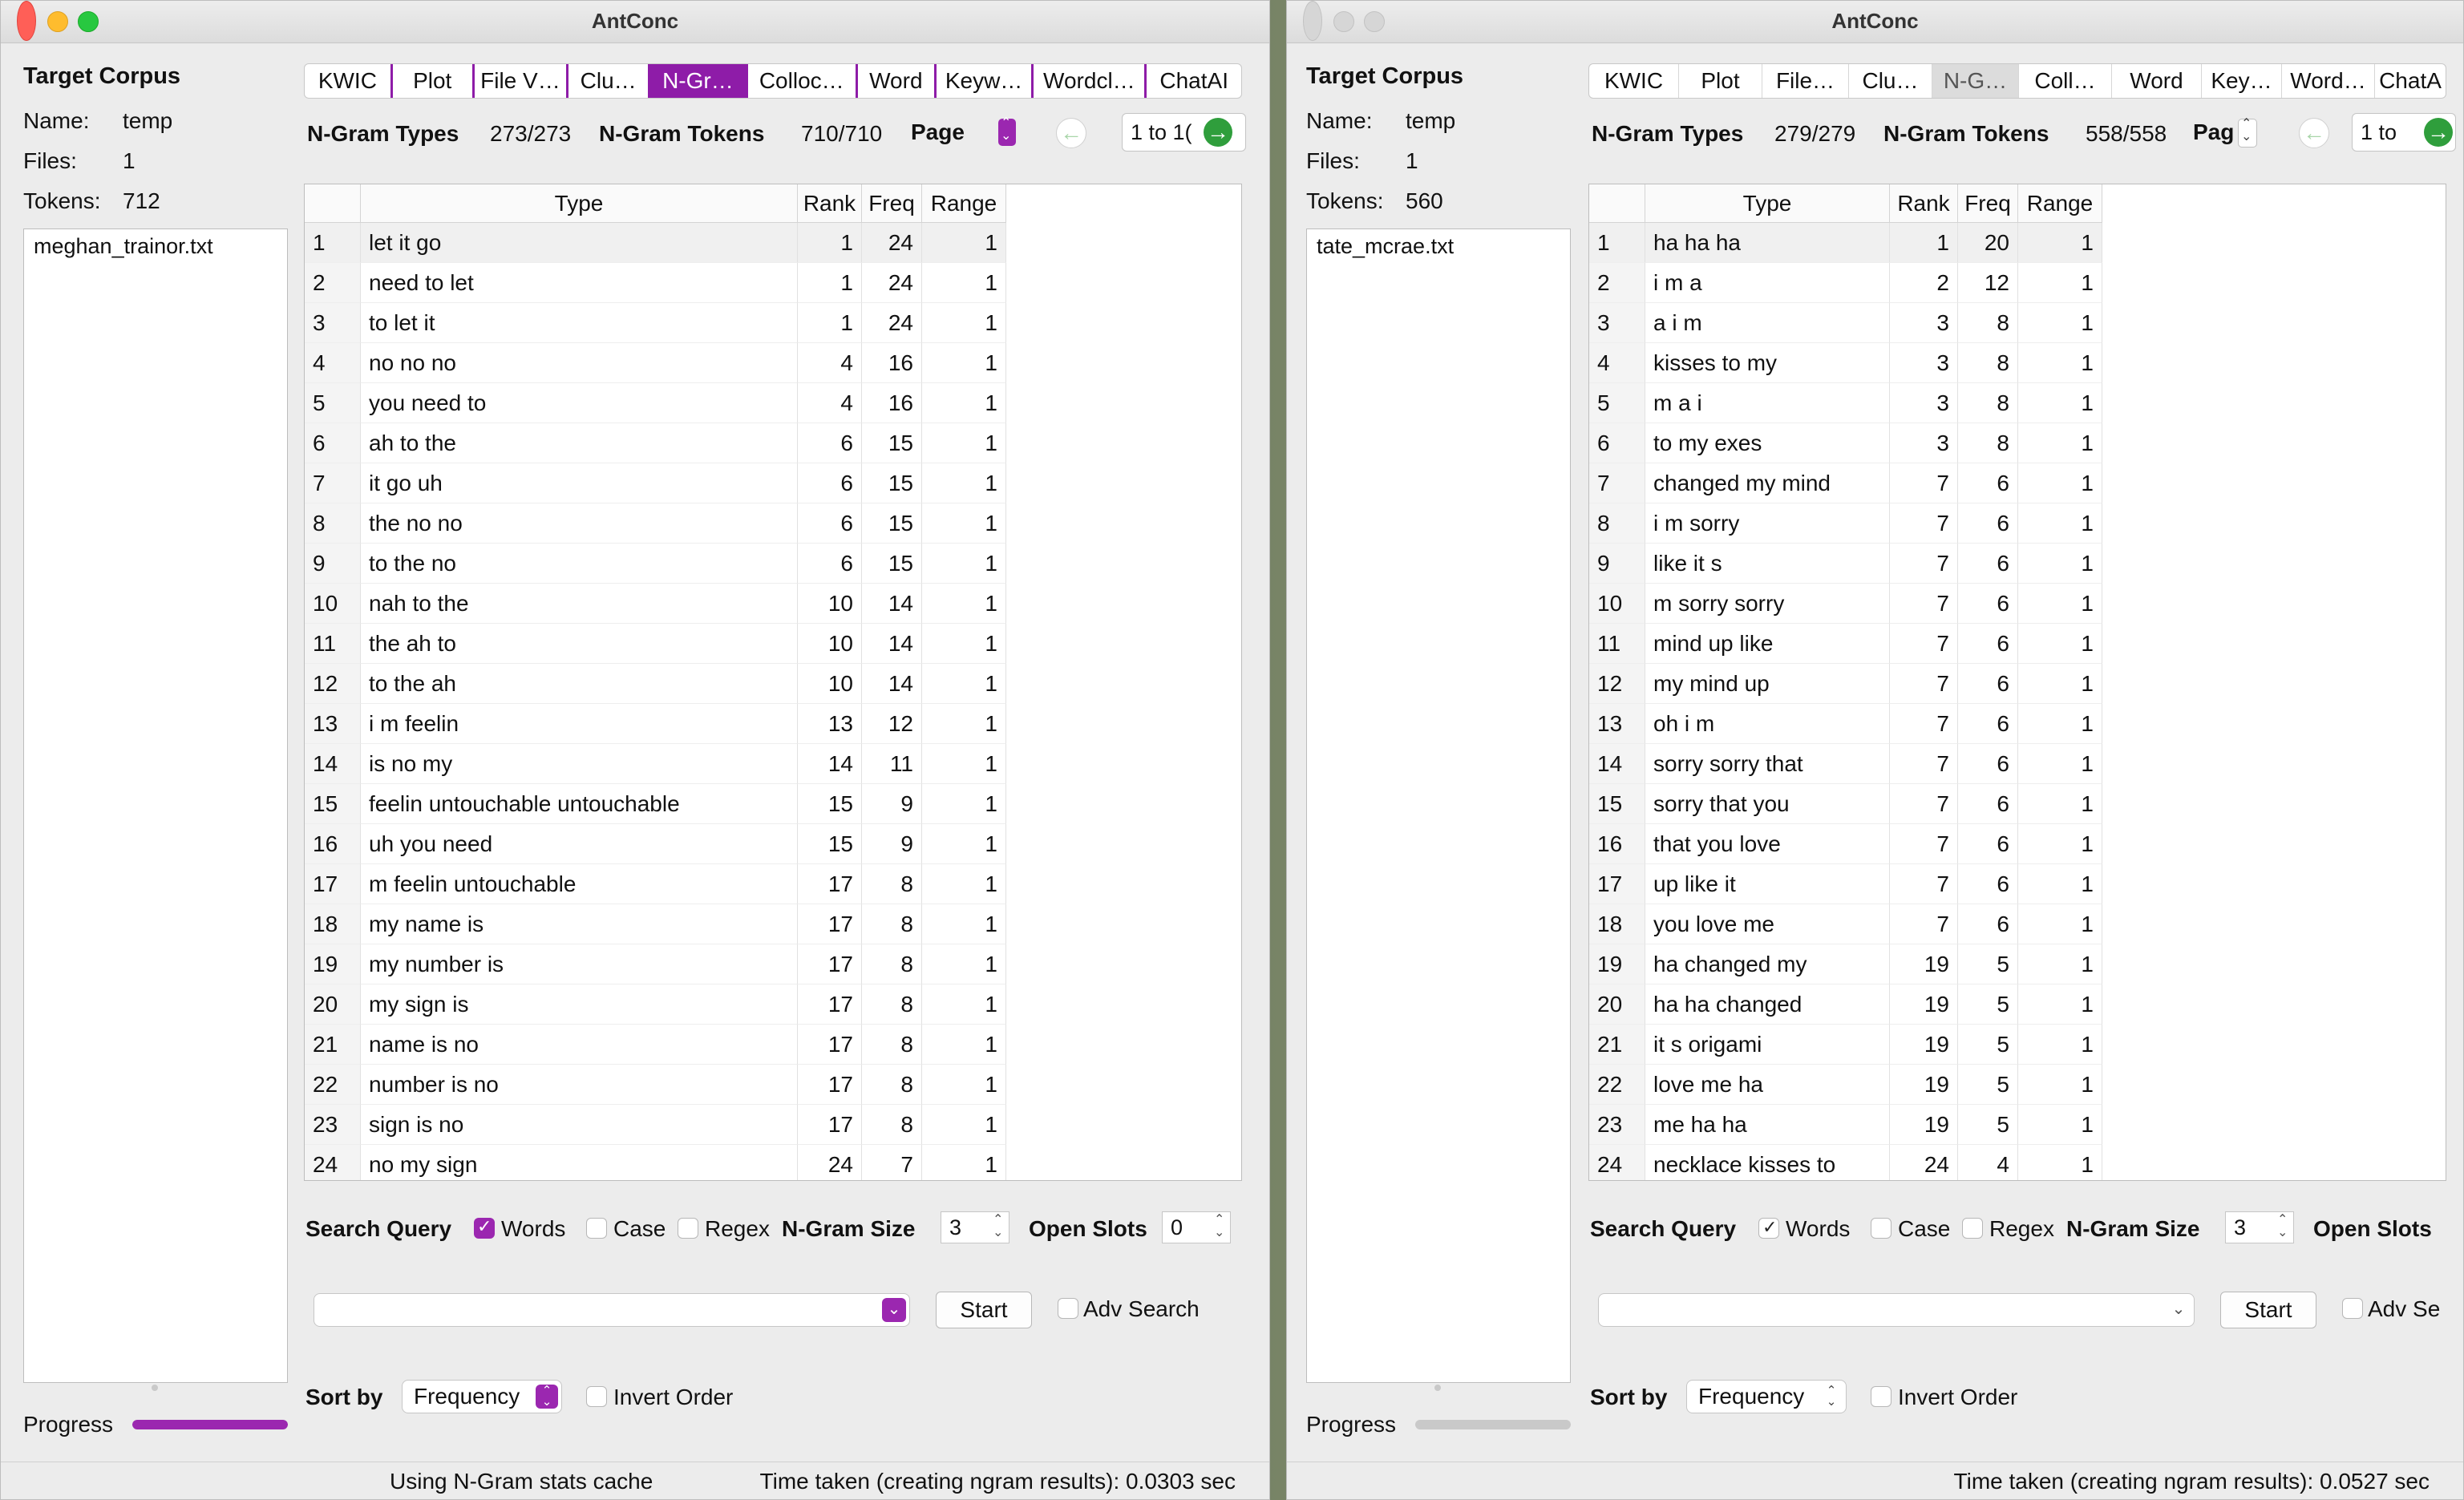 The width and height of the screenshot is (2464, 1500). Describe the element at coordinates (773, 363) in the screenshot. I see `table-row: 4 no no no 4 16 1` at that location.